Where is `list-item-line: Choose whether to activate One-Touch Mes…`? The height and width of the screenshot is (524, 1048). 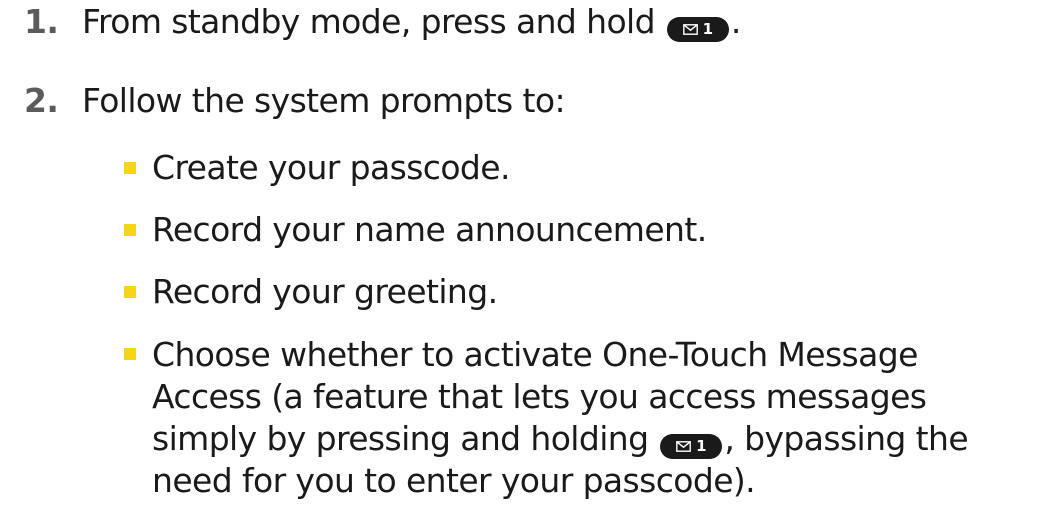 list-item-line: Choose whether to activate One-Touch Mes… is located at coordinates (535, 354).